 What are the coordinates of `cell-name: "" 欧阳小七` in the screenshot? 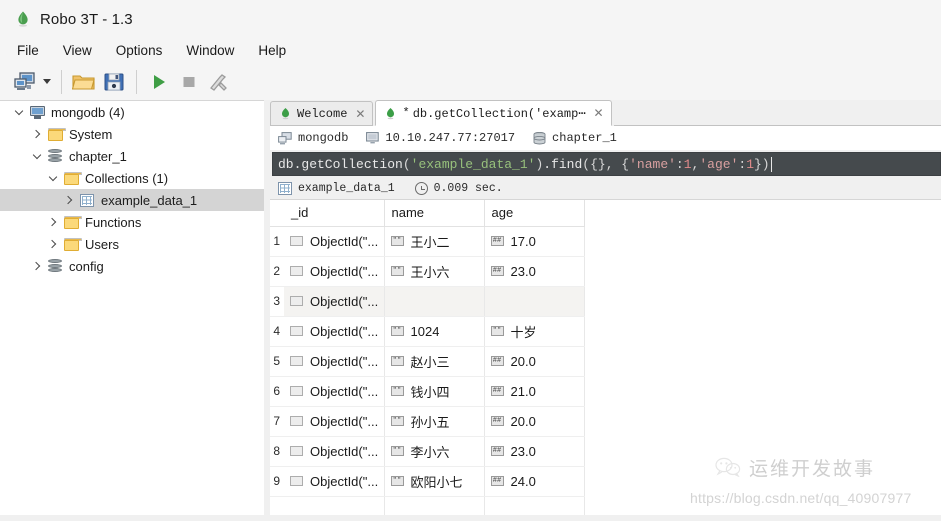 It's located at (434, 481).